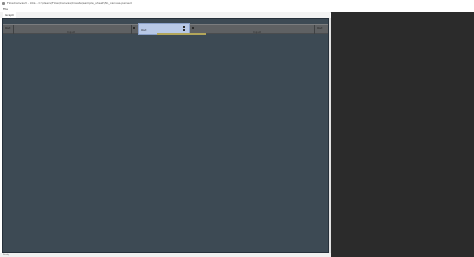  Describe the element at coordinates (181, 34) in the screenshot. I see `selected-node-result-bar` at that location.